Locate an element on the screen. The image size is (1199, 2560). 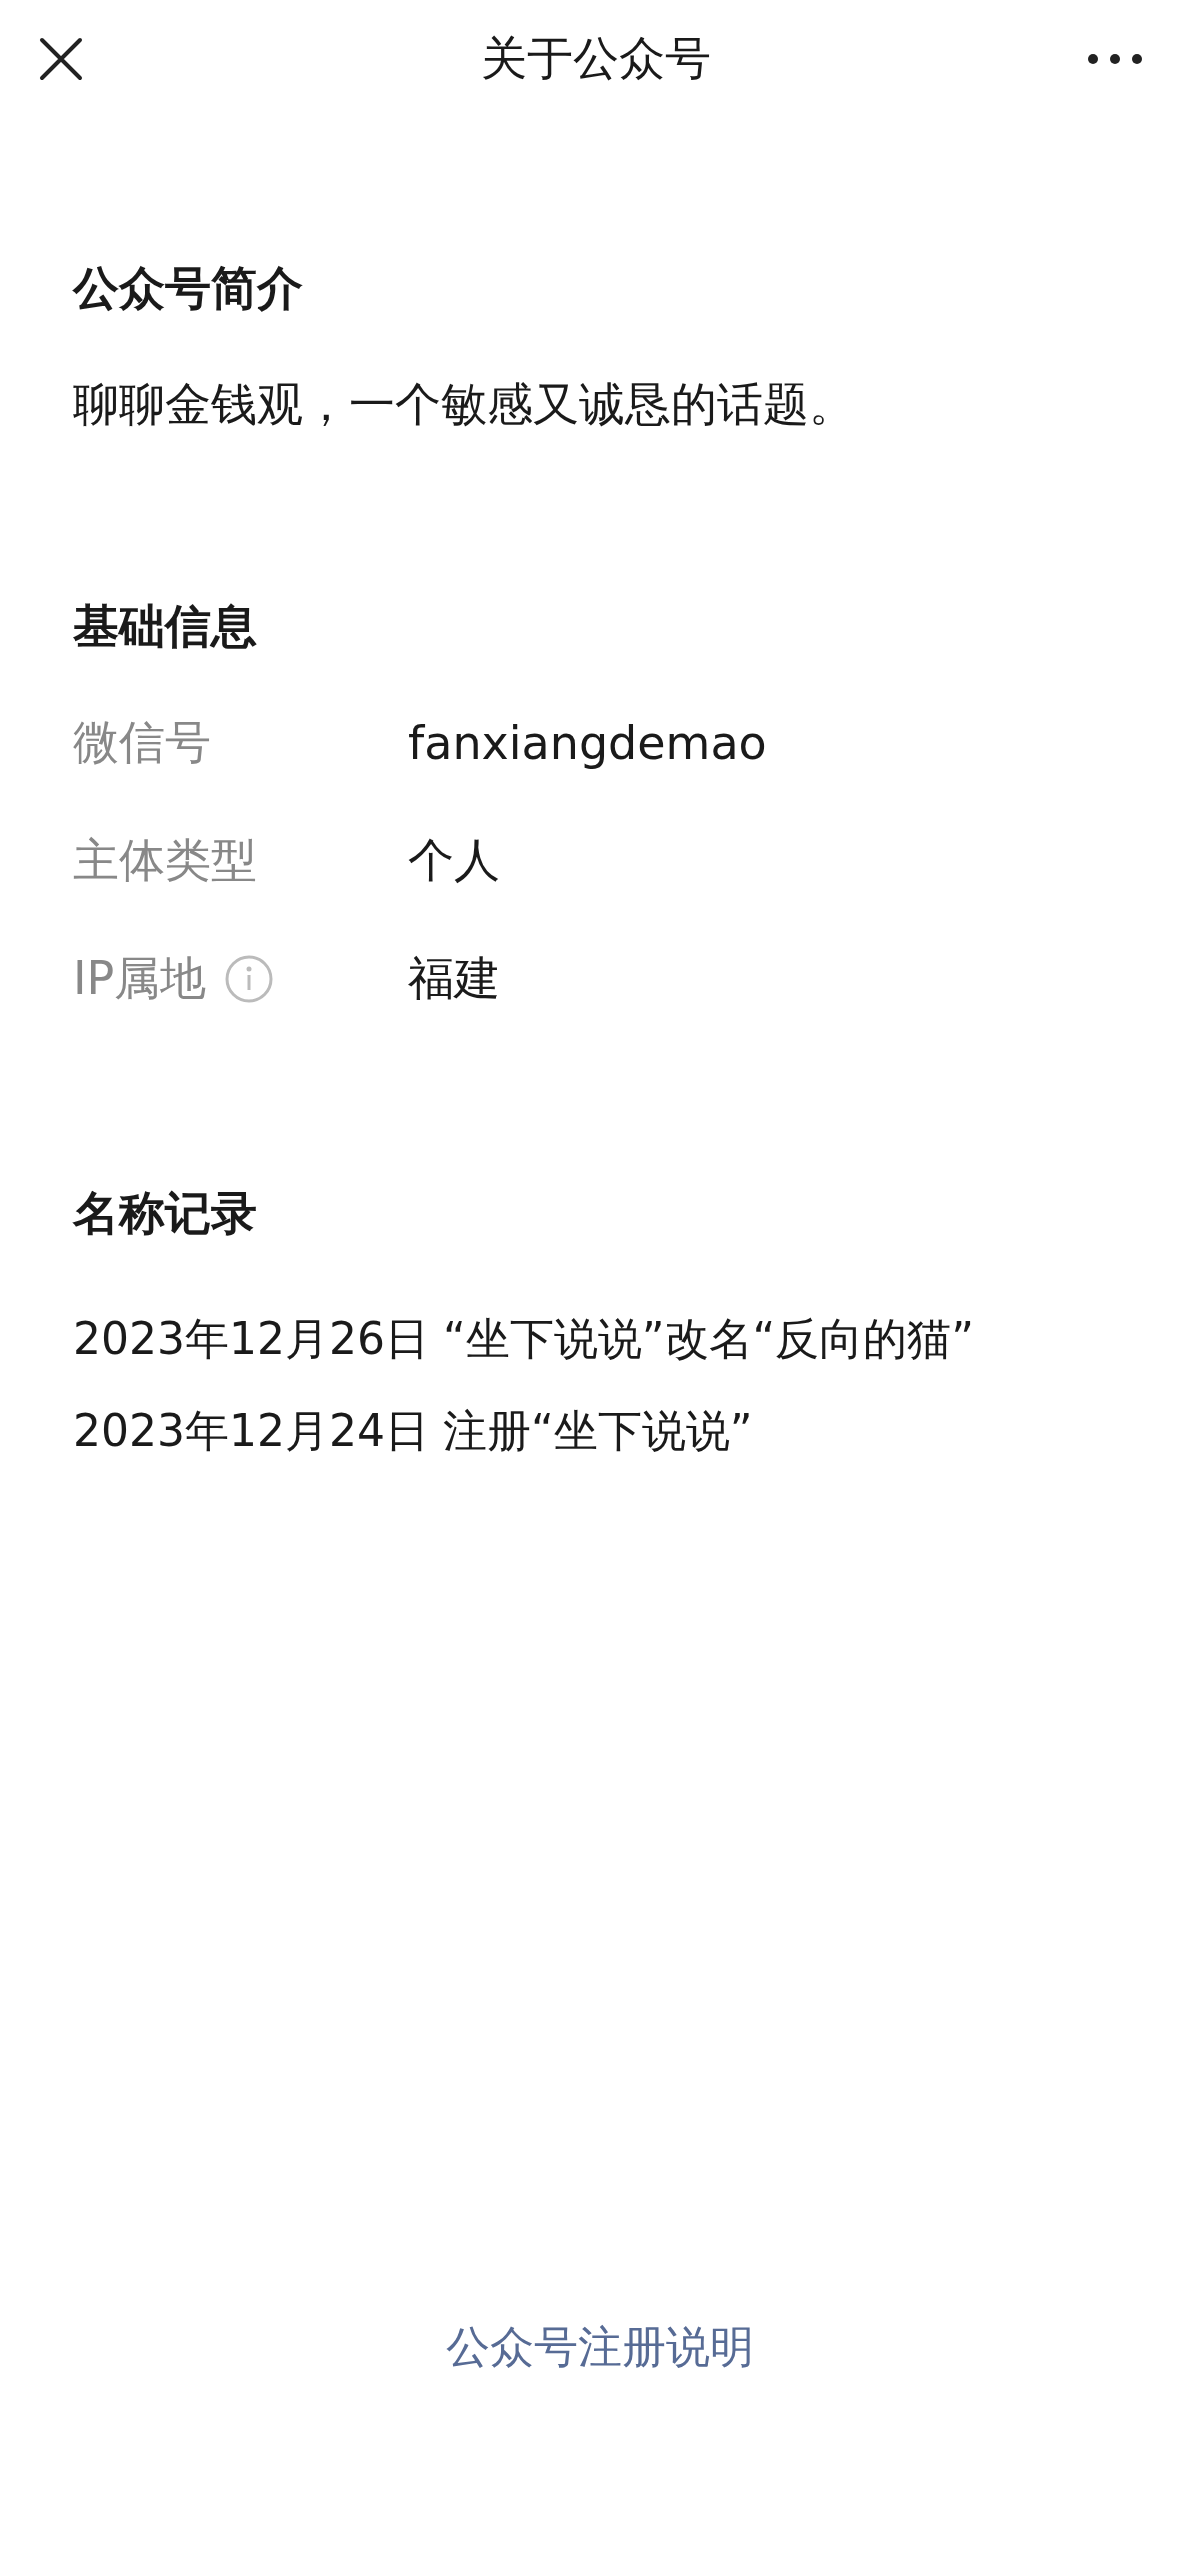
close-icon is located at coordinates (61, 59).